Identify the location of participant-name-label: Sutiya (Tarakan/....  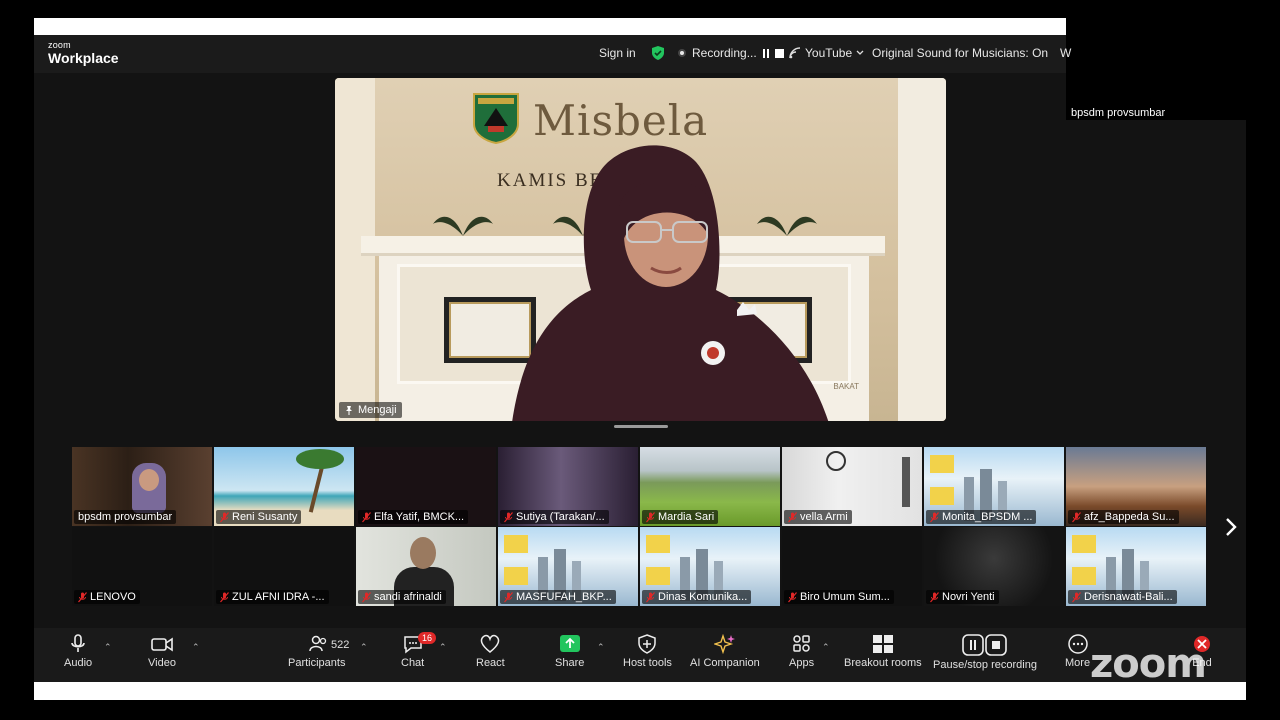
(554, 517).